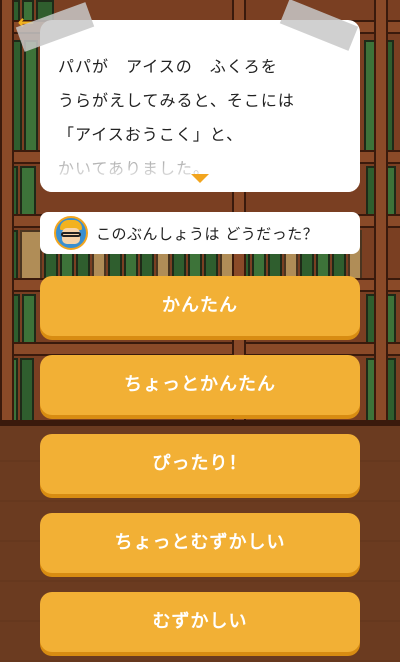  I want to click on story-line: うらがえしてみると、そこには, so click(176, 100).